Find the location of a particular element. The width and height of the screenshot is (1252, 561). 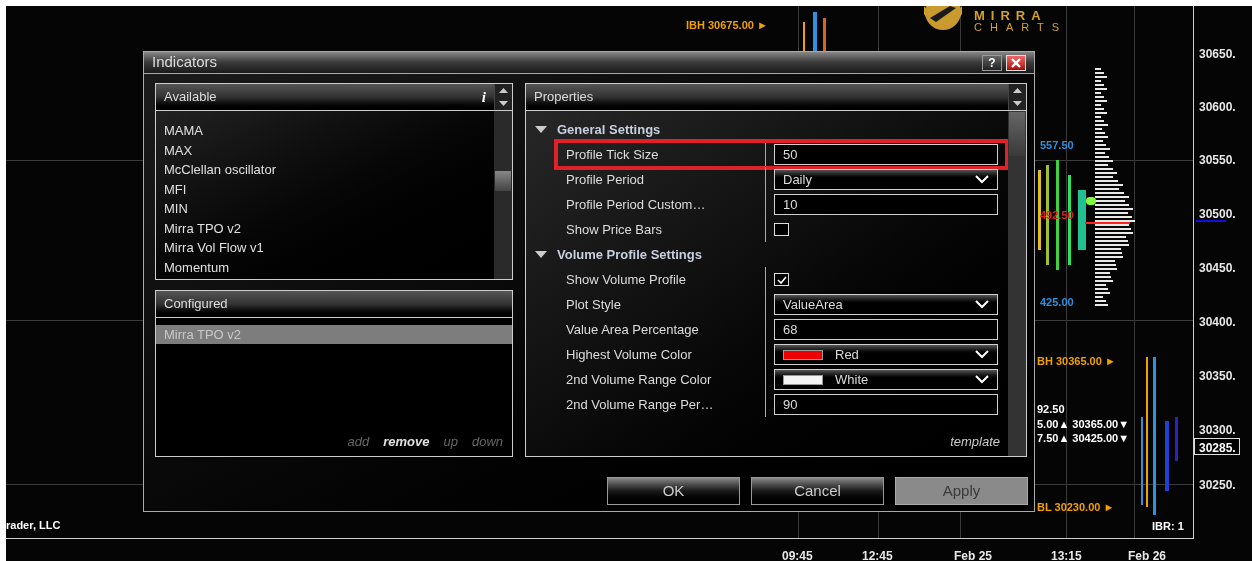

property-label: Show Volume Profile is located at coordinates (661, 279).